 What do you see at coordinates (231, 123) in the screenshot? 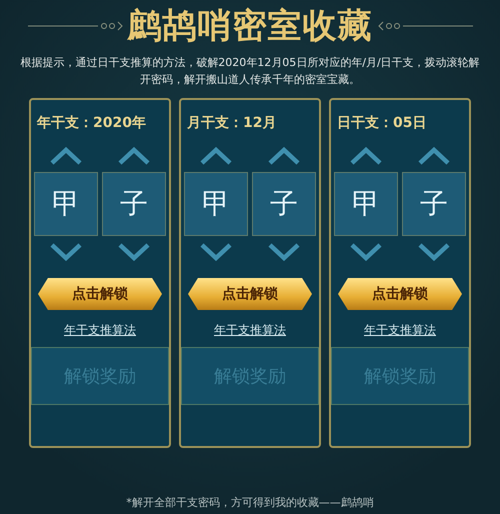
I see `card-label: 月干支：12月` at bounding box center [231, 123].